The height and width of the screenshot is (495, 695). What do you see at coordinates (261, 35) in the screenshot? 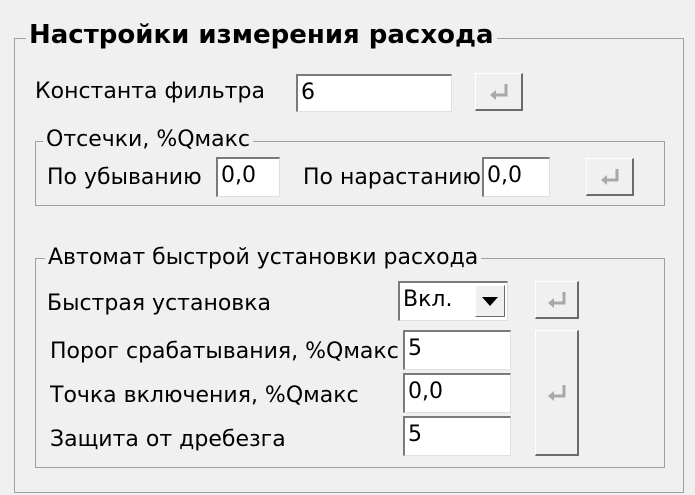
I see `flow-settings-title: Настройки измерения расхода` at bounding box center [261, 35].